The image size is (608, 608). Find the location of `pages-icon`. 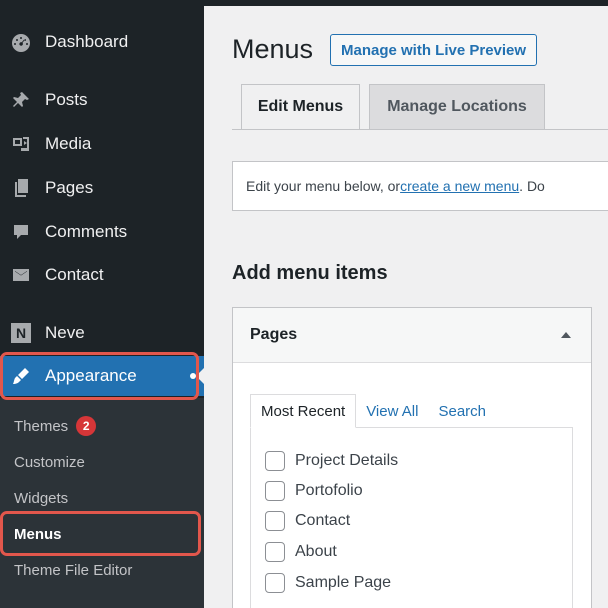

pages-icon is located at coordinates (21, 188).